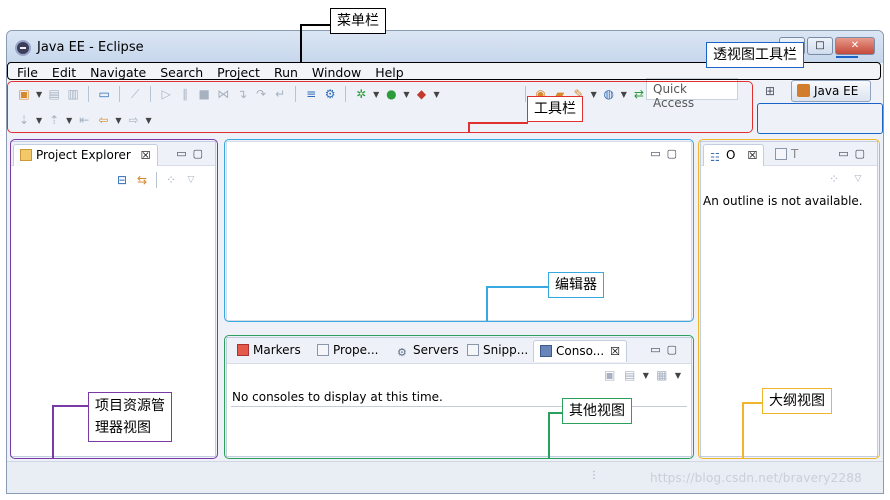  What do you see at coordinates (836, 91) in the screenshot?
I see `java-ee-label: Java EE` at bounding box center [836, 91].